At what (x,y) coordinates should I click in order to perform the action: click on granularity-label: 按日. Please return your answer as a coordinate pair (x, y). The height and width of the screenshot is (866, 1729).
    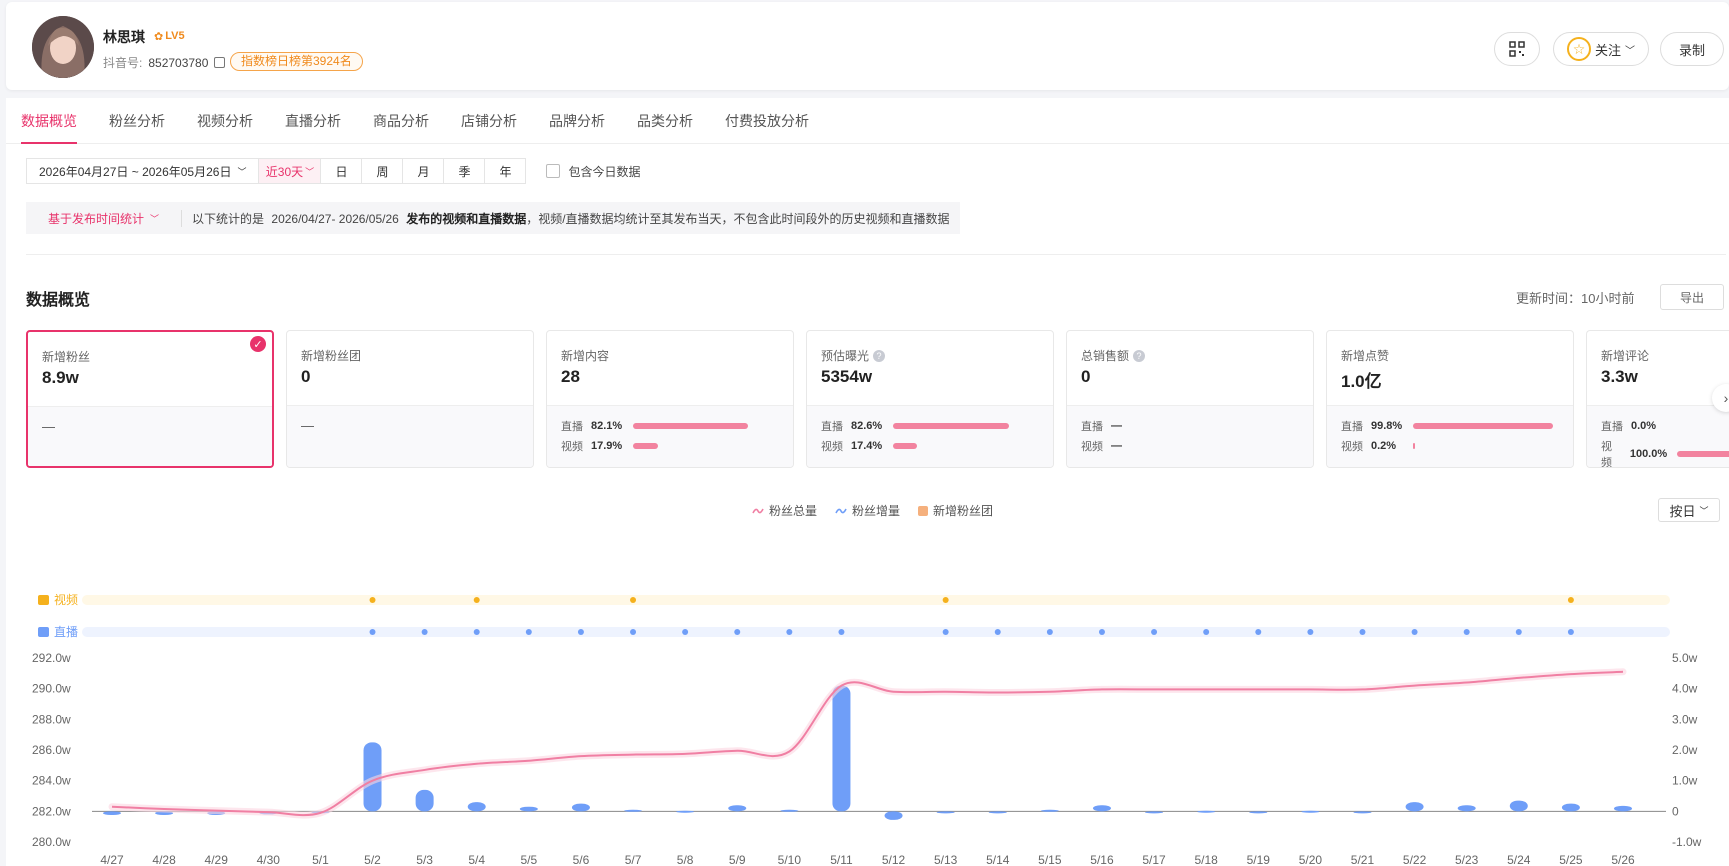
    Looking at the image, I should click on (1682, 511).